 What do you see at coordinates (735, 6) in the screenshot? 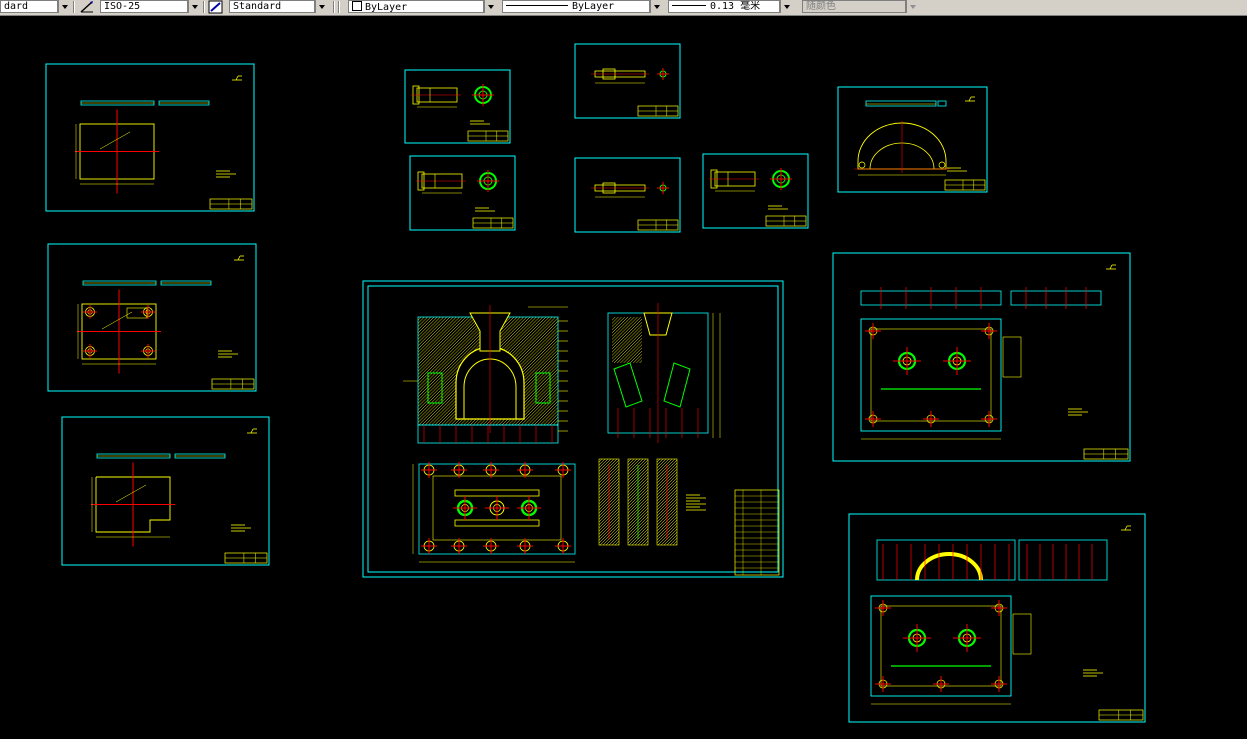
I see `lineweight-control-value: 0.13 毫米` at bounding box center [735, 6].